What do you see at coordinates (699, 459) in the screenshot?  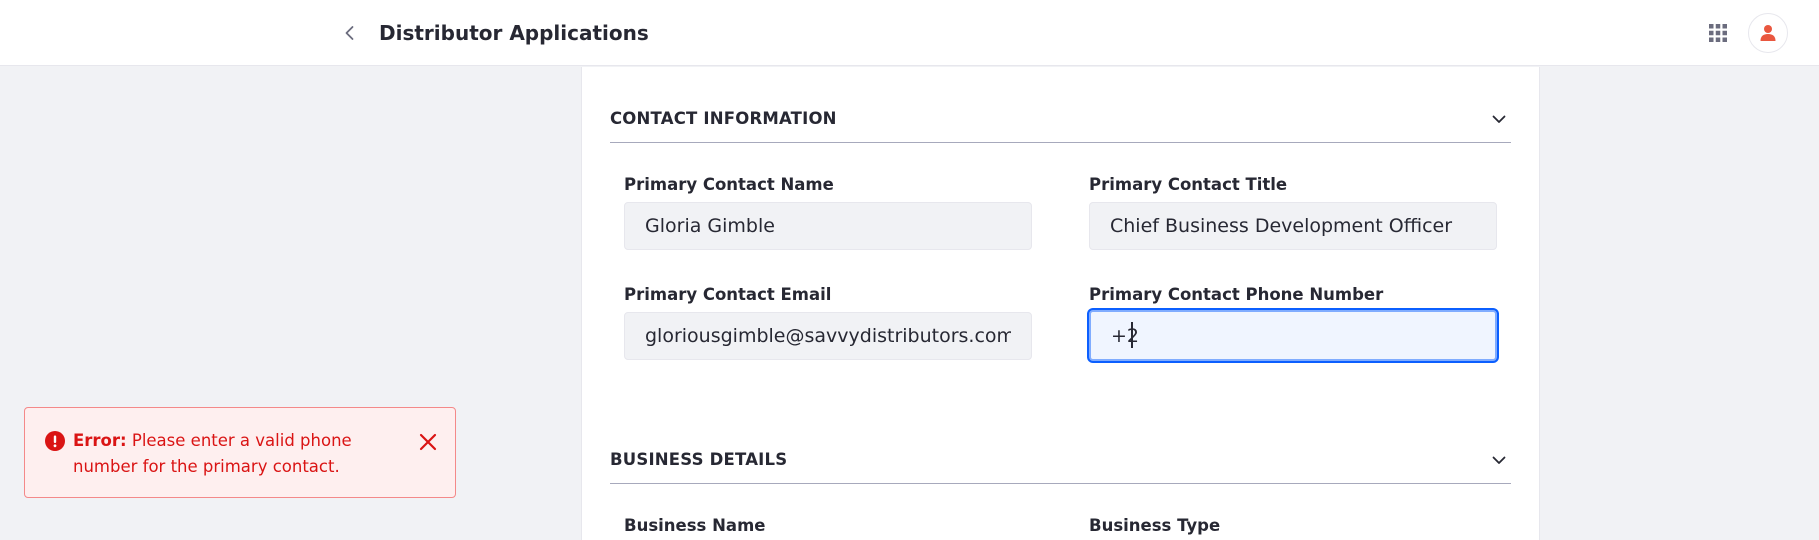 I see `section-title: BUSINESS DETAILS` at bounding box center [699, 459].